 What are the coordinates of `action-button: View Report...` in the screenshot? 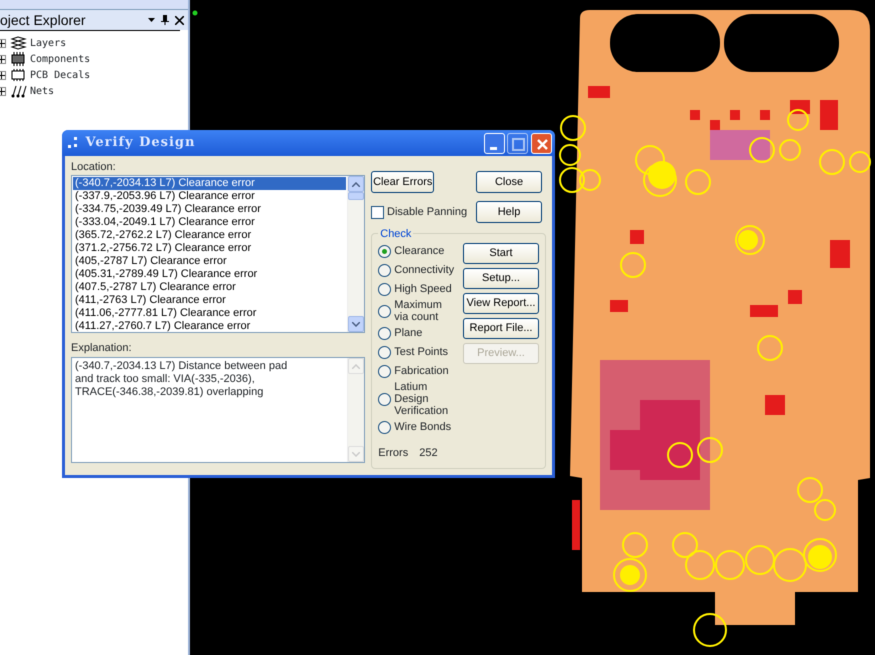 It's located at (501, 303).